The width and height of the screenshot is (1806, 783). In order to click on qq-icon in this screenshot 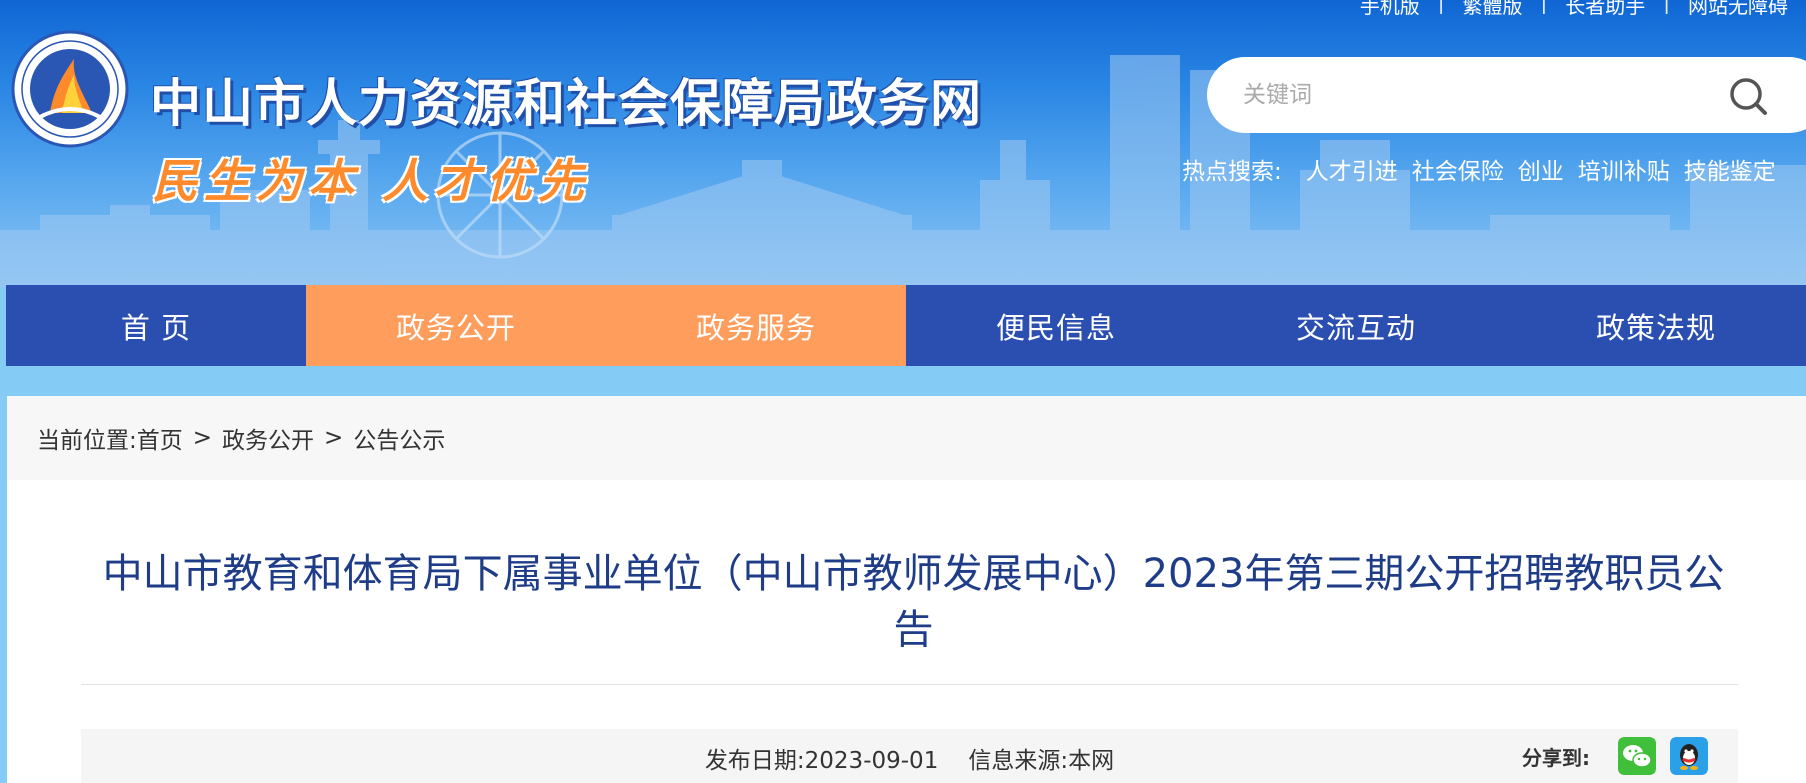, I will do `click(1689, 756)`.